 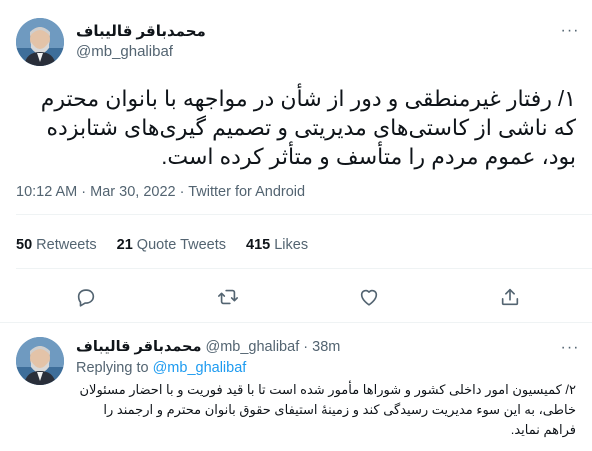 I want to click on quote-tweets-stat: 21 Quote Tweets, so click(x=171, y=245).